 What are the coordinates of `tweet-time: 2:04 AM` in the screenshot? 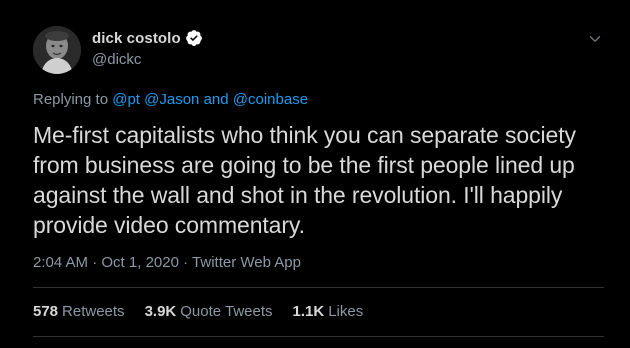 It's located at (60, 262).